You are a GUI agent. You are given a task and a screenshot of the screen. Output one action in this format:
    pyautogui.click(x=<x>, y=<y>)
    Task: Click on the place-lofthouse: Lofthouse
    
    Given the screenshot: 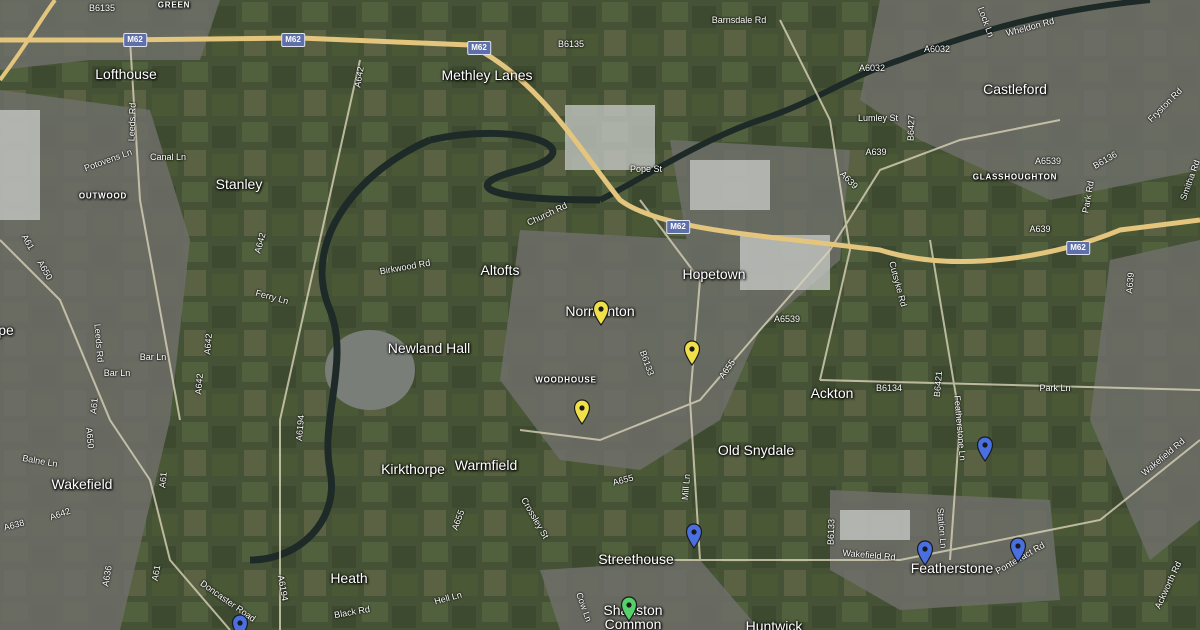 What is the action you would take?
    pyautogui.click(x=126, y=74)
    